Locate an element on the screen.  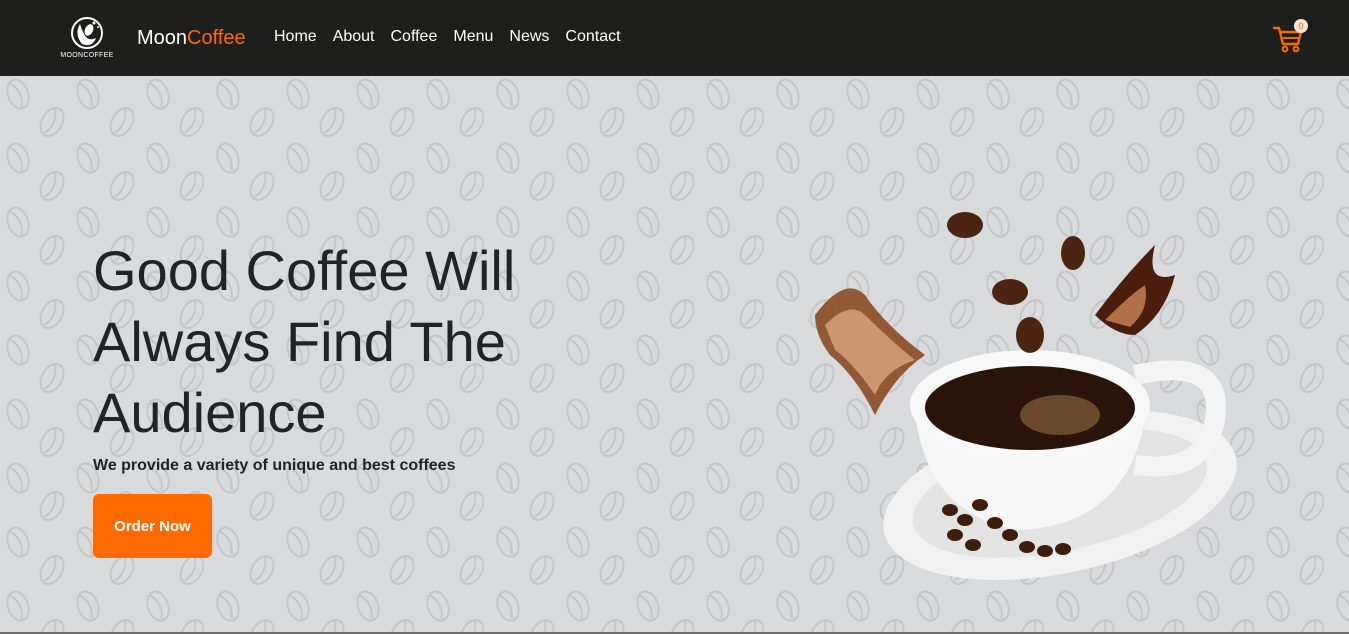
moon-coffee-logo-icon is located at coordinates (87, 33).